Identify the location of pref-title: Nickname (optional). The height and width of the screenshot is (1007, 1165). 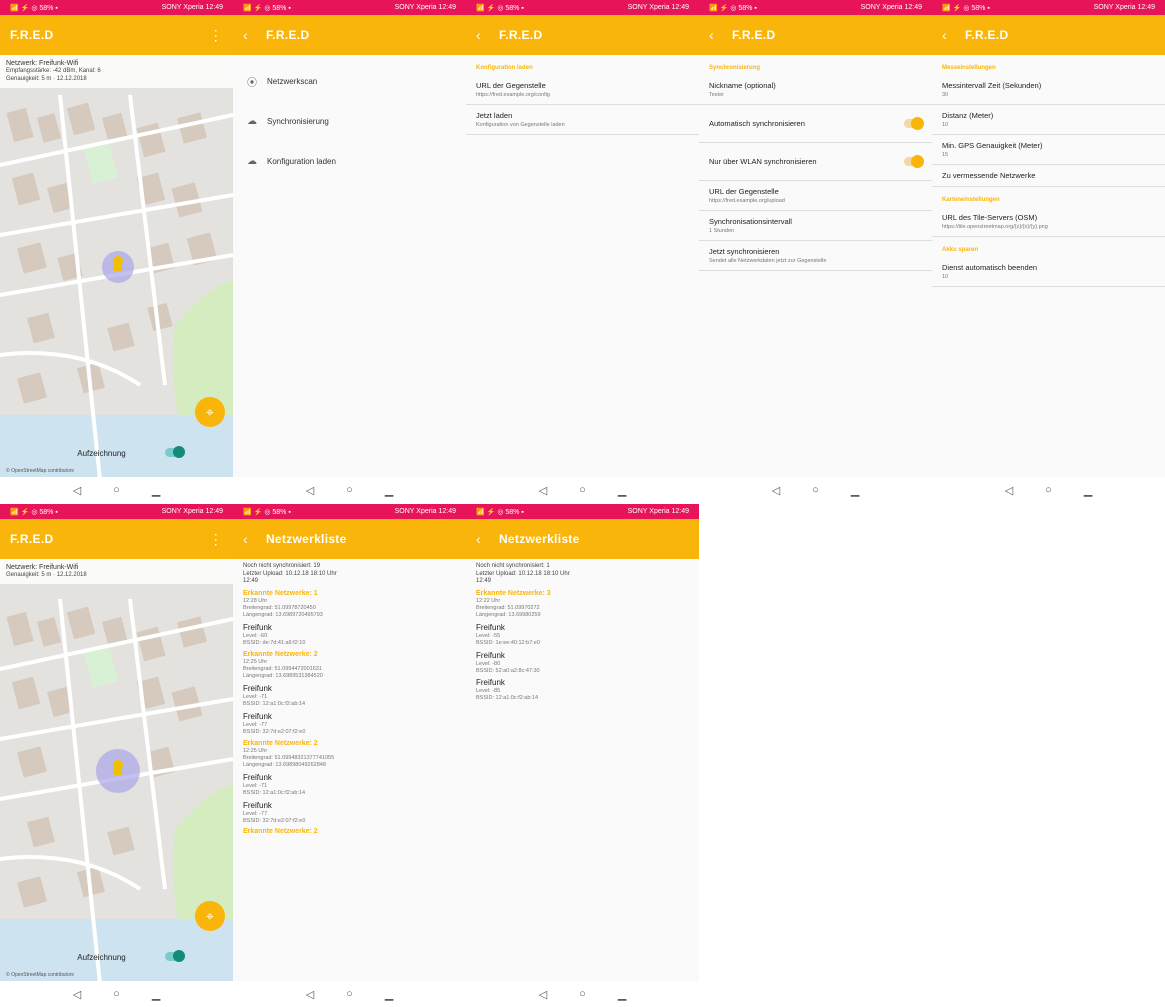
(742, 85).